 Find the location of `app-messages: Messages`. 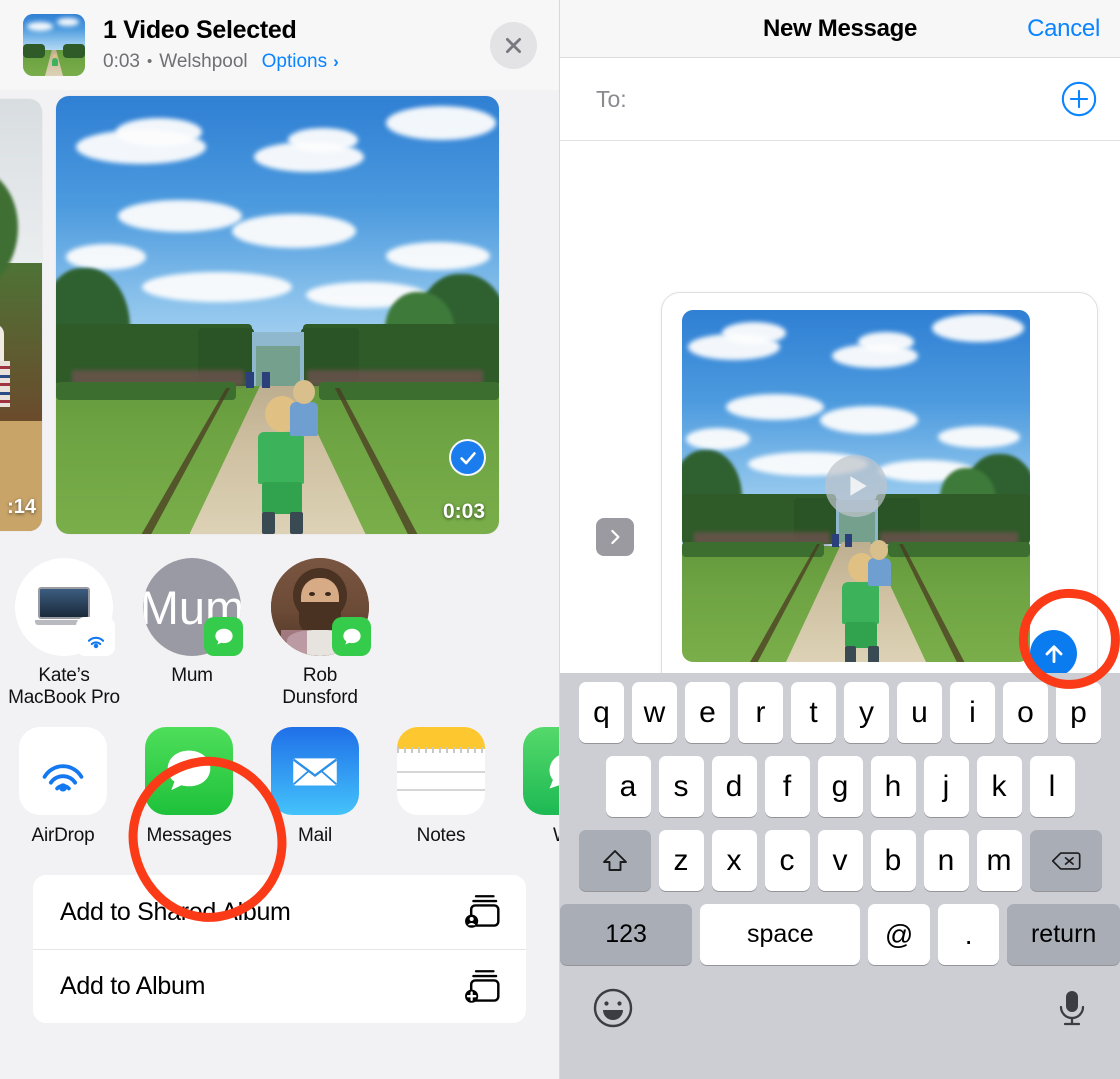

app-messages: Messages is located at coordinates (189, 787).